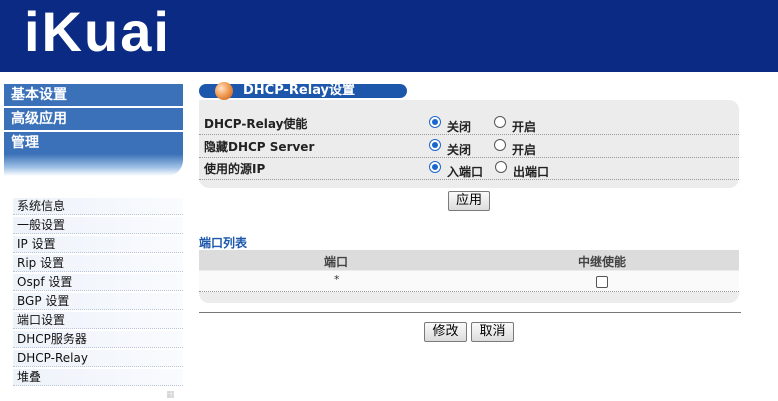  What do you see at coordinates (235, 169) in the screenshot?
I see `setting-label: 使用的源IP` at bounding box center [235, 169].